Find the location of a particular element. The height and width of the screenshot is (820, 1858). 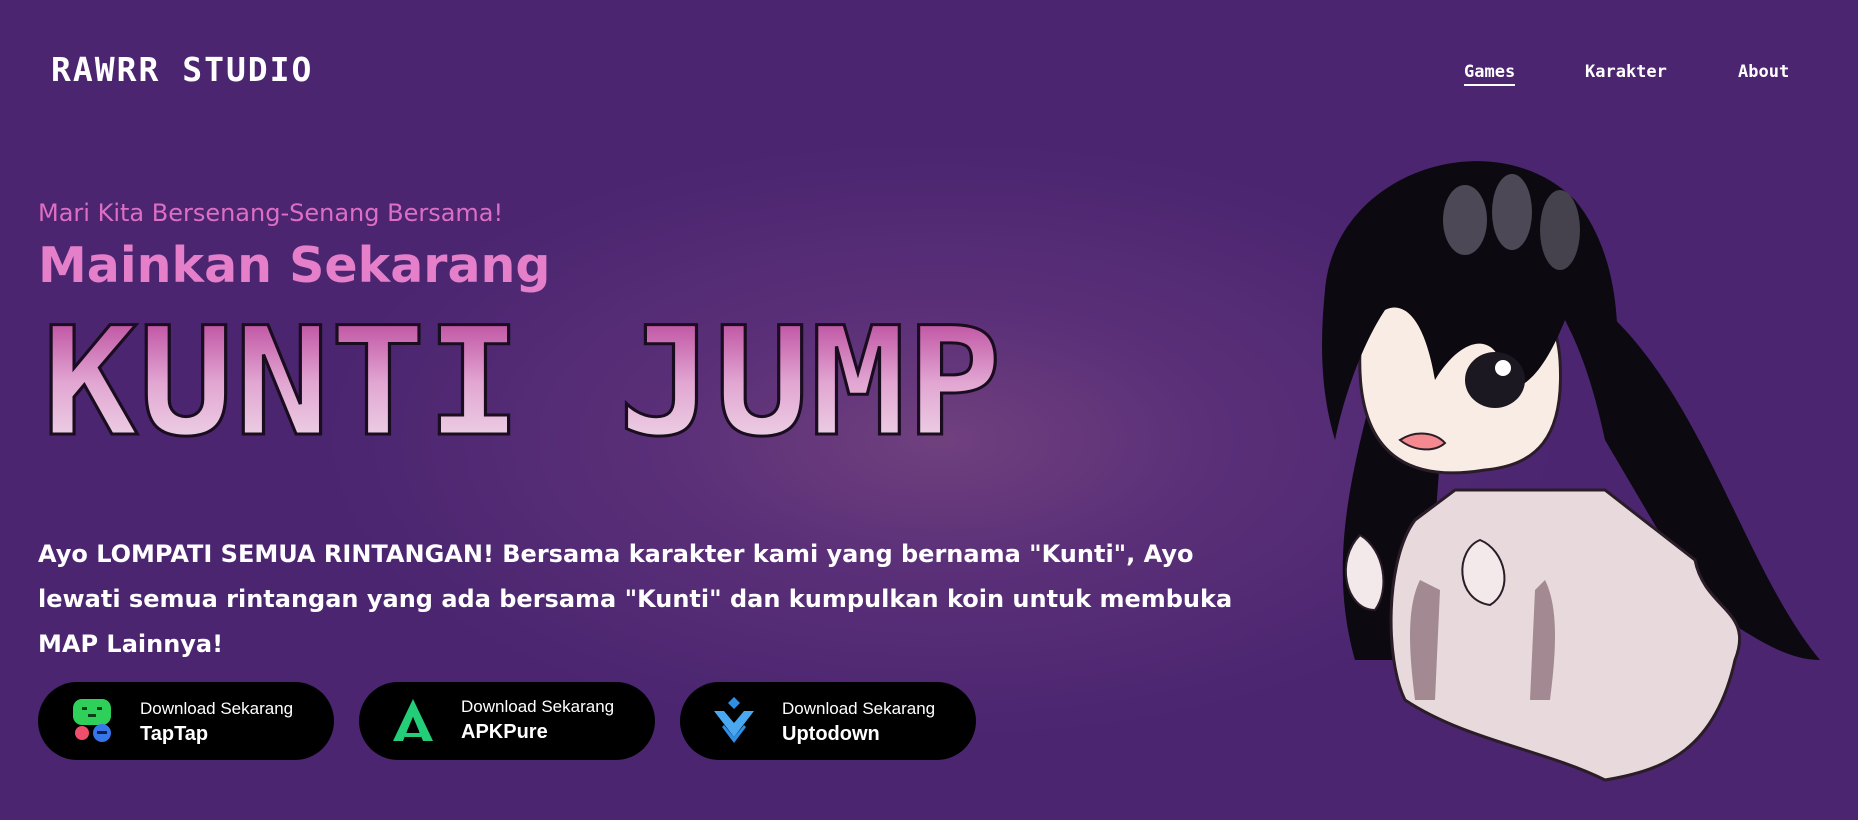

game-title-logo: KUNTI JUMP is located at coordinates (522, 385).